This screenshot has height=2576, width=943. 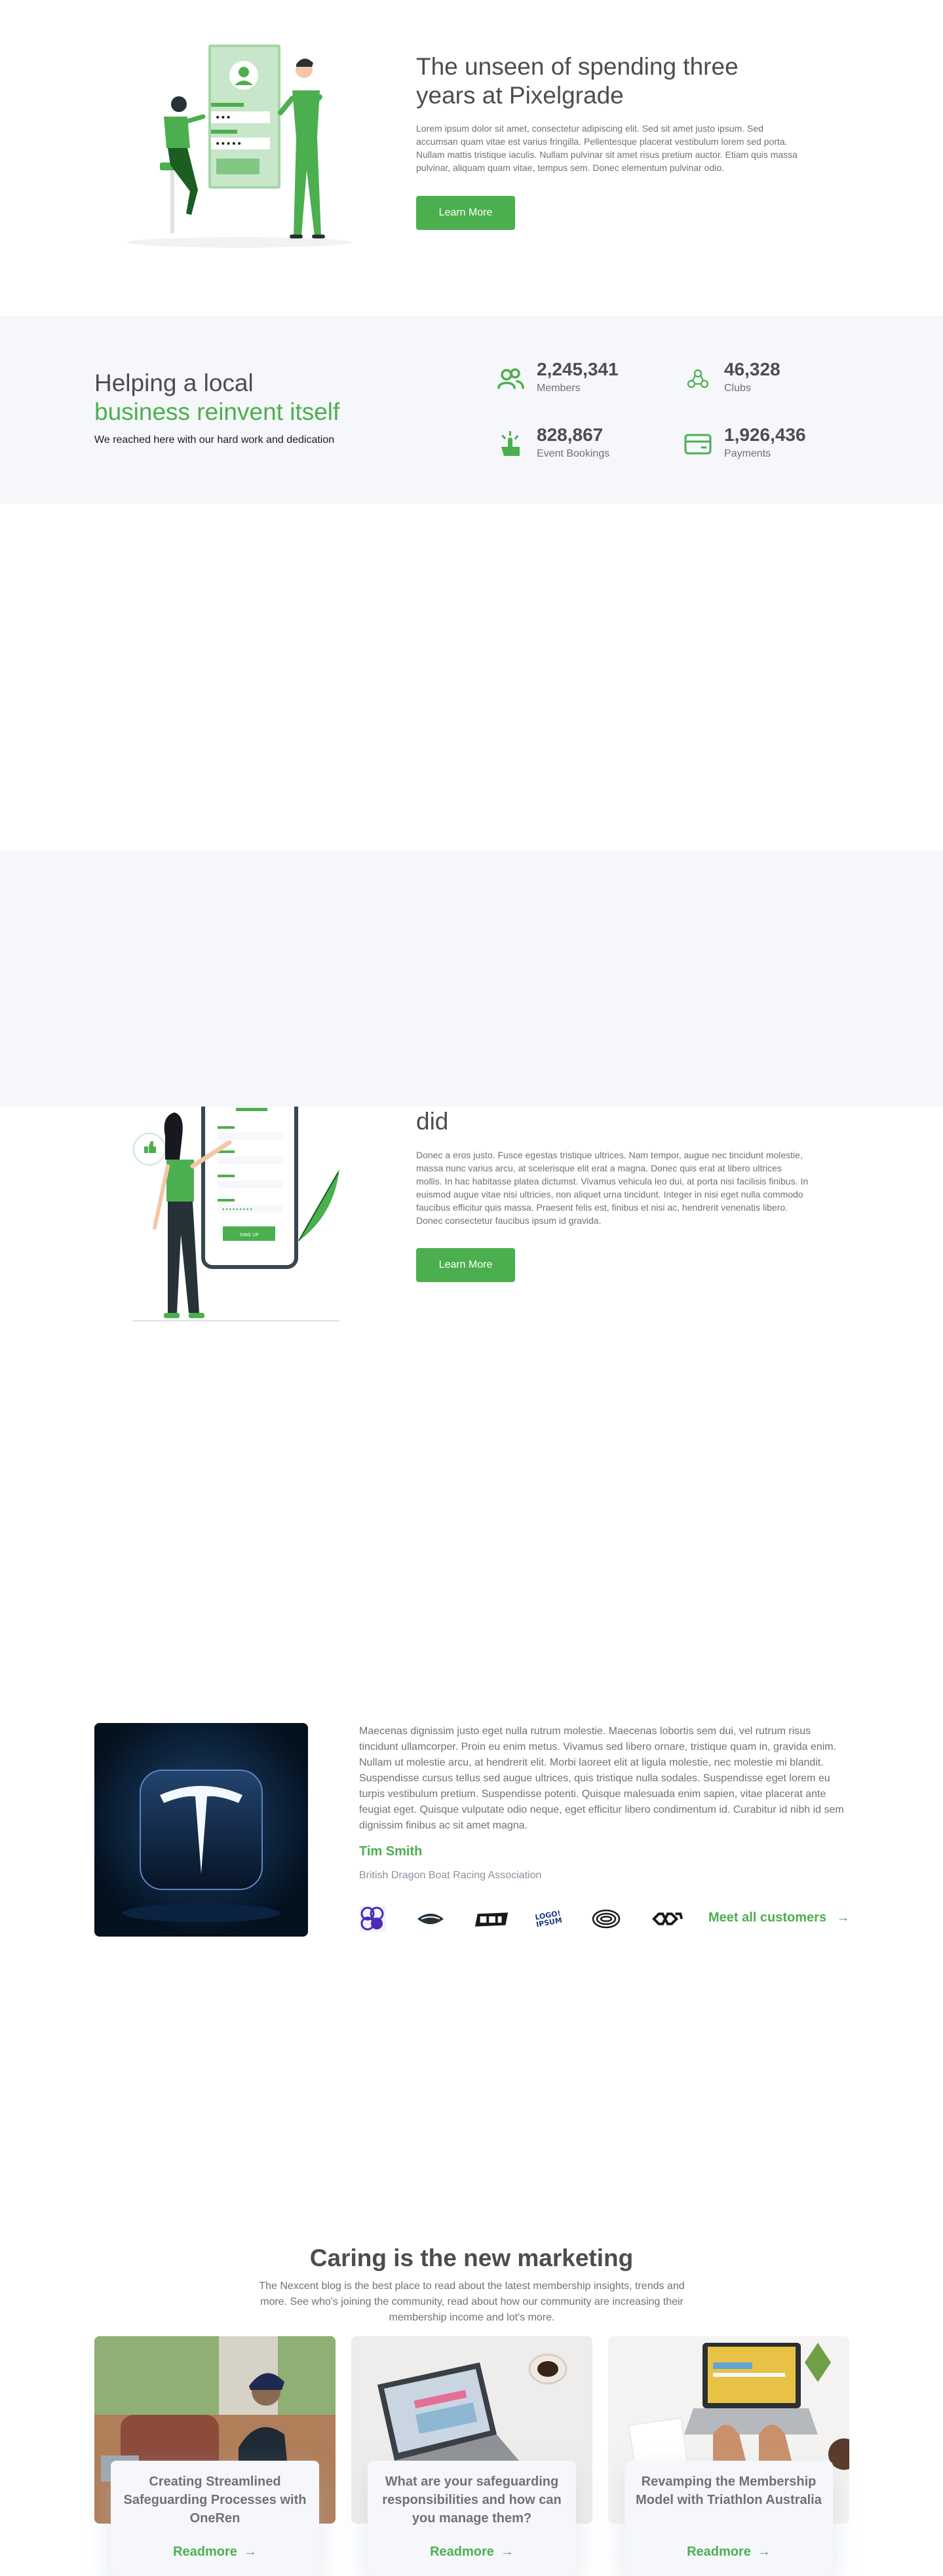 What do you see at coordinates (578, 369) in the screenshot?
I see `stat-value: 2,245,341` at bounding box center [578, 369].